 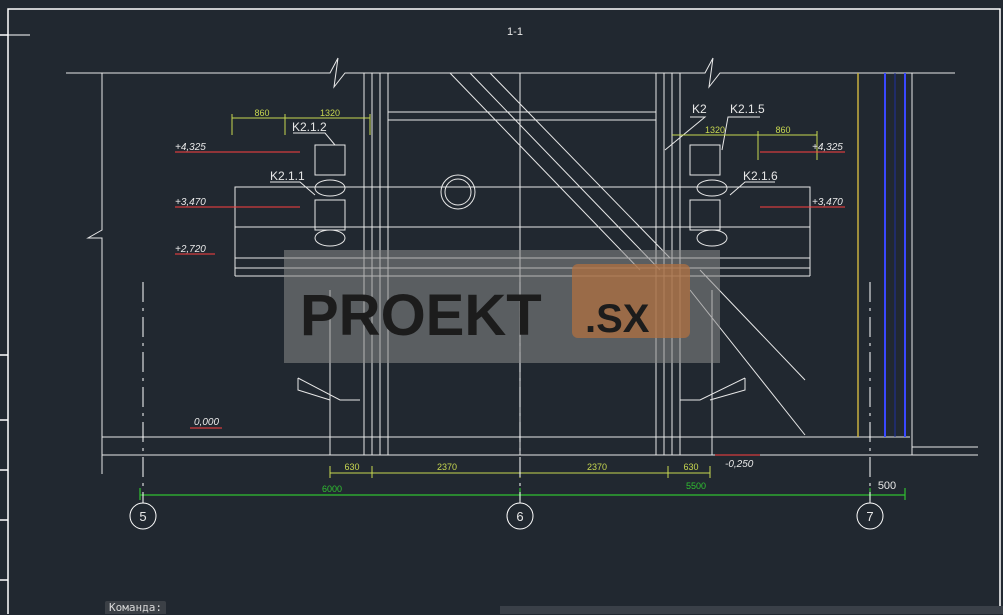 I want to click on elev-left-3470: +3,470, so click(x=190, y=202).